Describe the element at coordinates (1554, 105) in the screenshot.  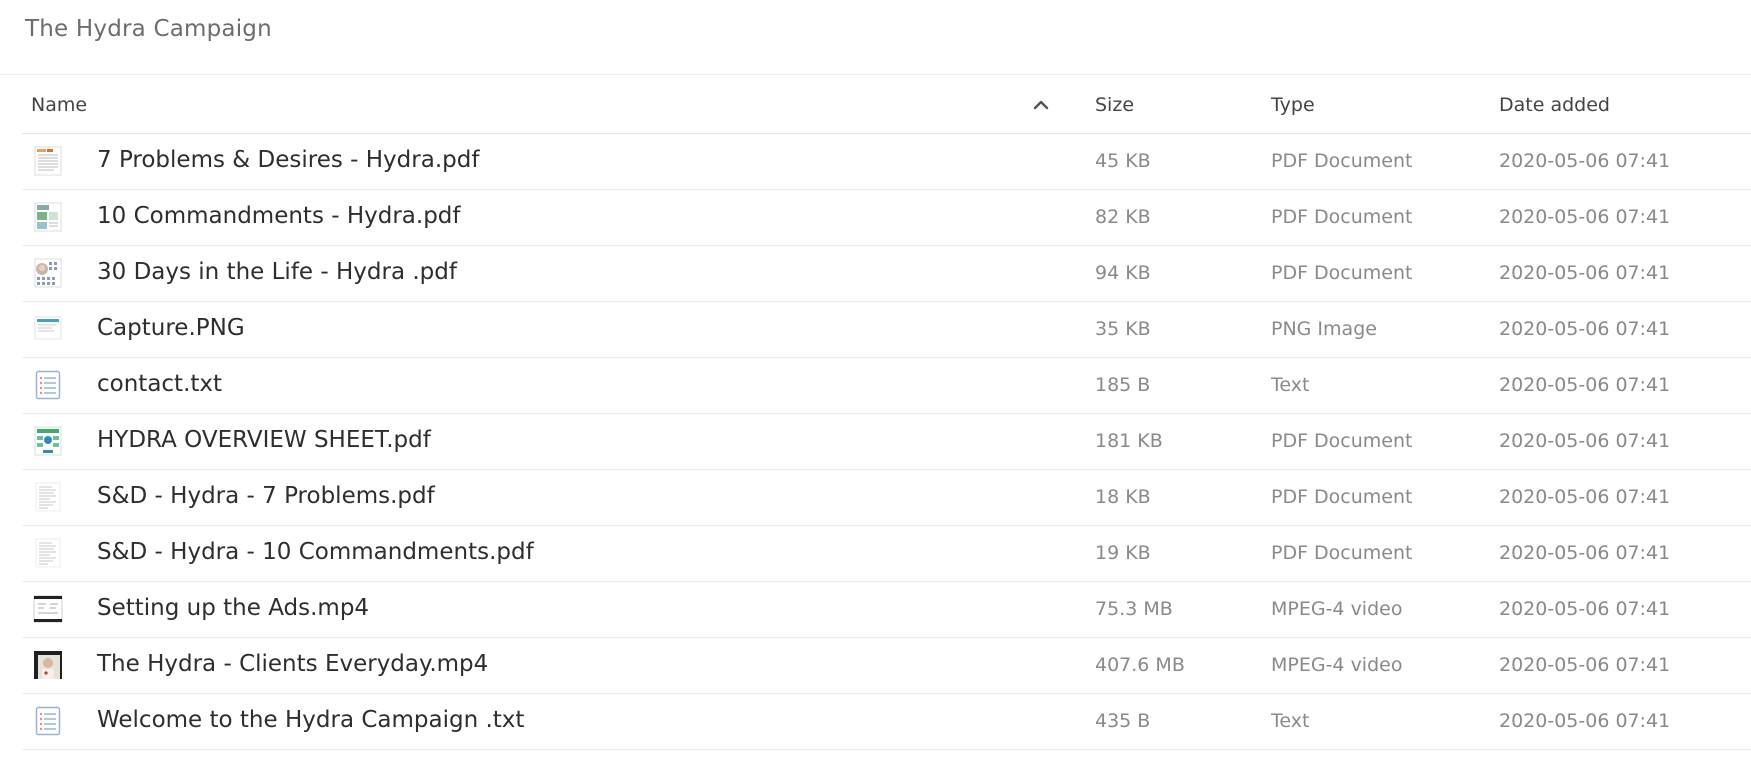
I see `column-header-date: Date added` at that location.